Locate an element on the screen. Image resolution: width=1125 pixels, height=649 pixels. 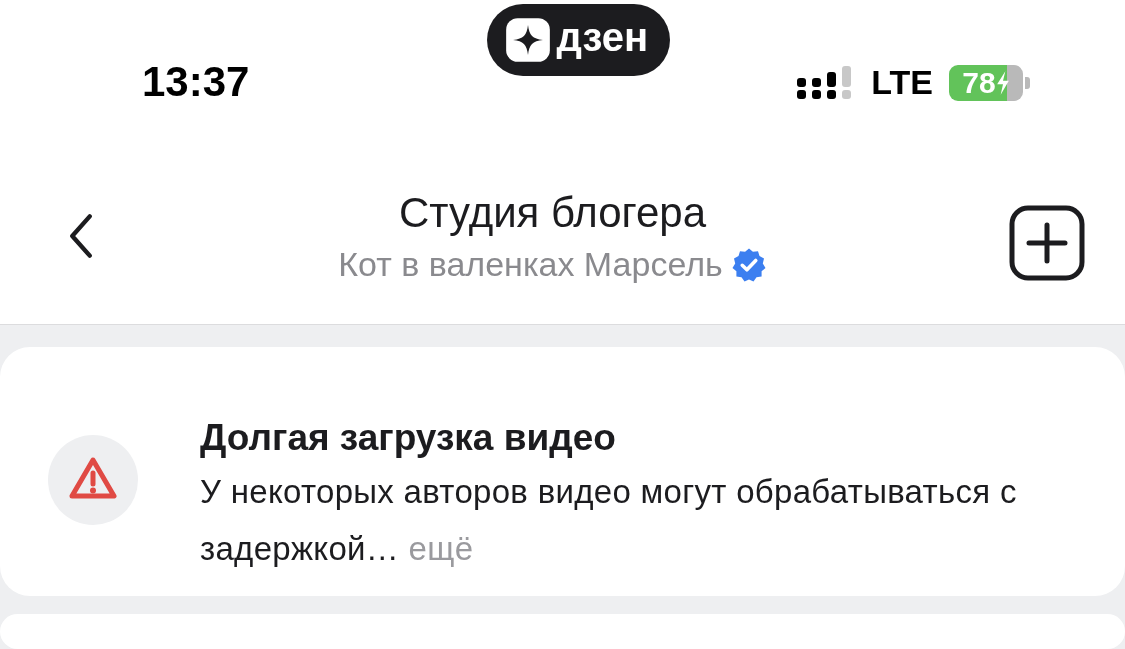
notice-title: Долгая загрузка видео is located at coordinates (408, 438).